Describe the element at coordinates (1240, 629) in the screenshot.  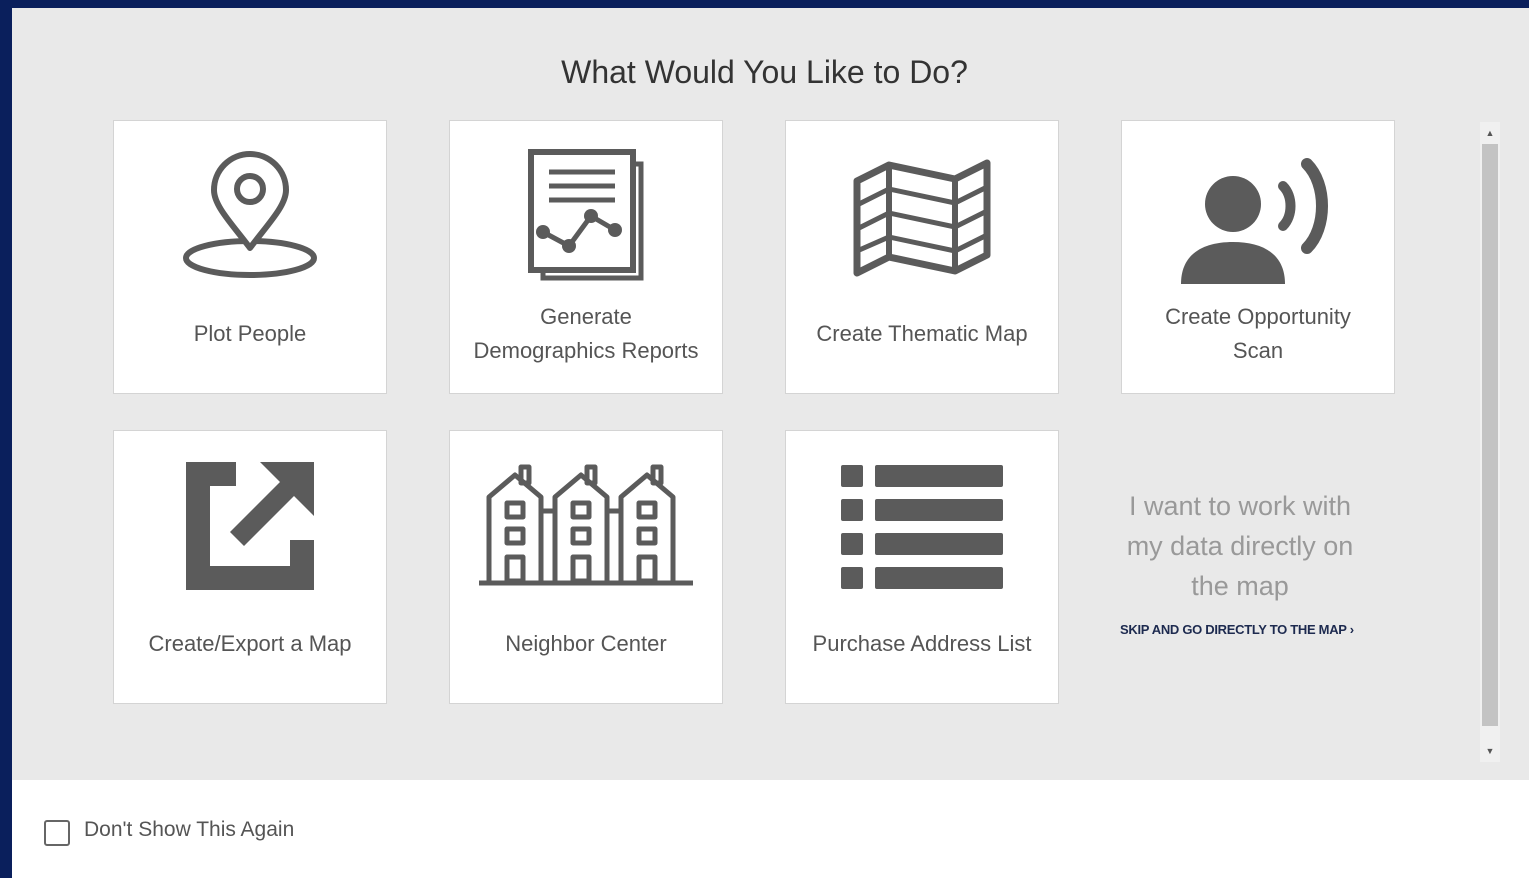
I see `skip-to-map-link: SKIP AND GO DIRECTLY TO THE MAP ›` at that location.